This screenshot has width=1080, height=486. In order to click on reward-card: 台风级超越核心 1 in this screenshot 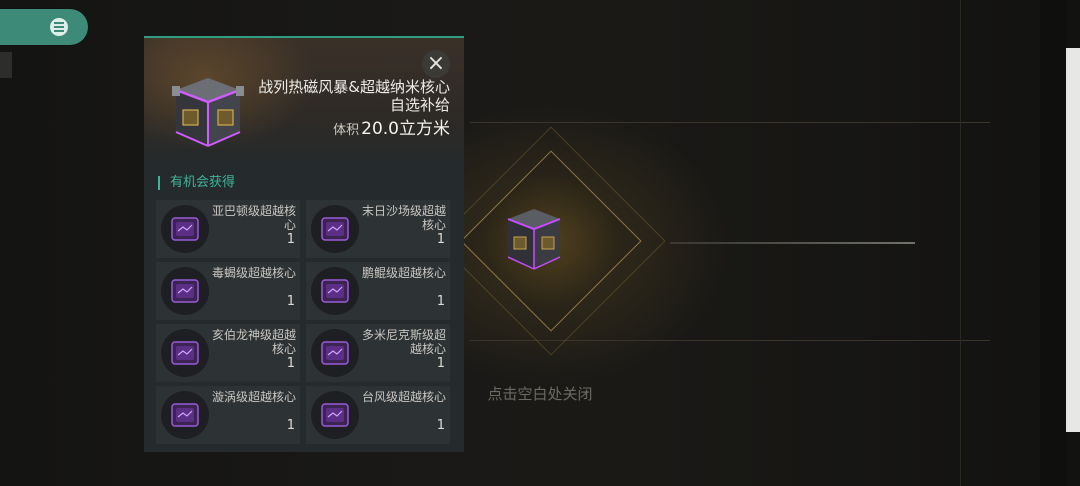, I will do `click(378, 415)`.